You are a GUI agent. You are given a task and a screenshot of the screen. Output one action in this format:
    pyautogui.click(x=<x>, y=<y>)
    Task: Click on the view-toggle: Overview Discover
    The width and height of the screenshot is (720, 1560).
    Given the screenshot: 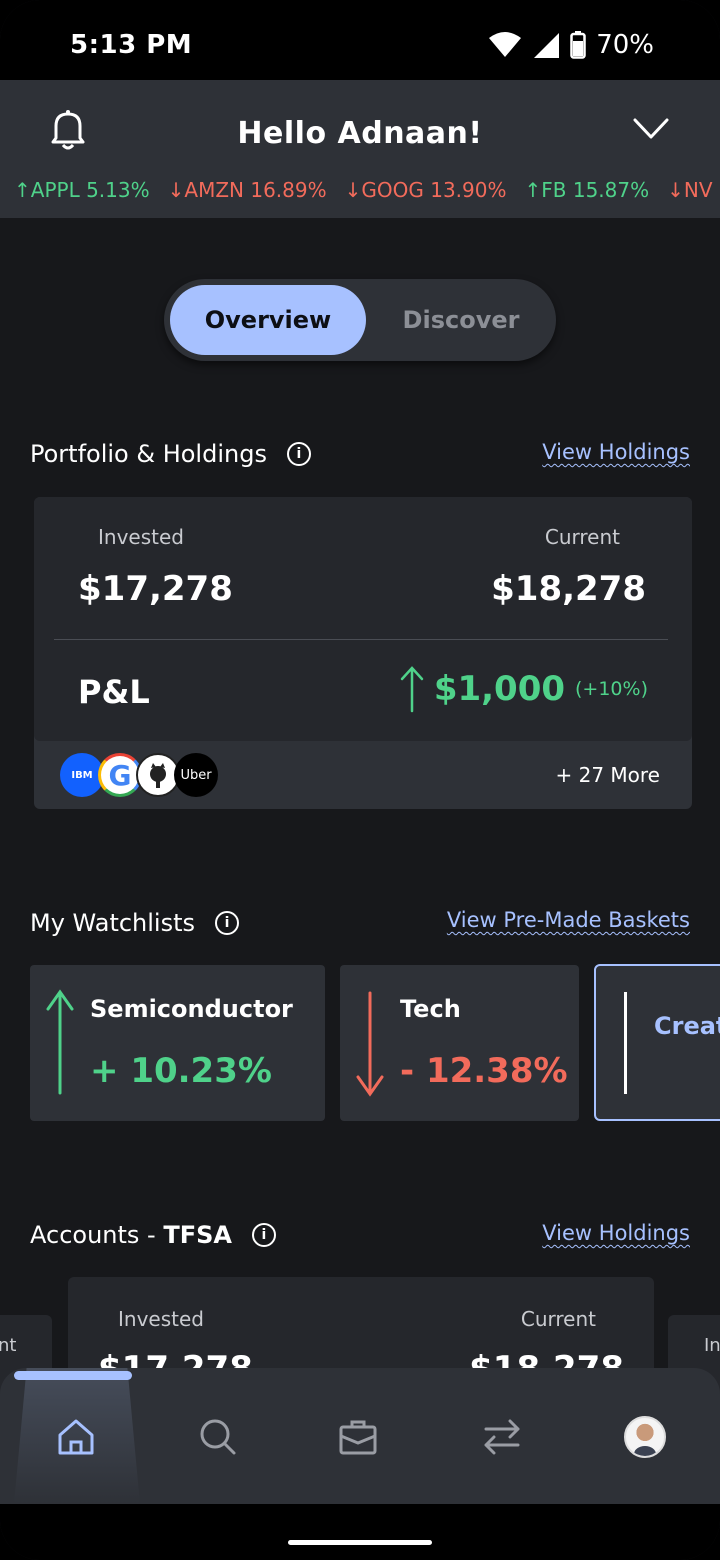 What is the action you would take?
    pyautogui.click(x=360, y=320)
    